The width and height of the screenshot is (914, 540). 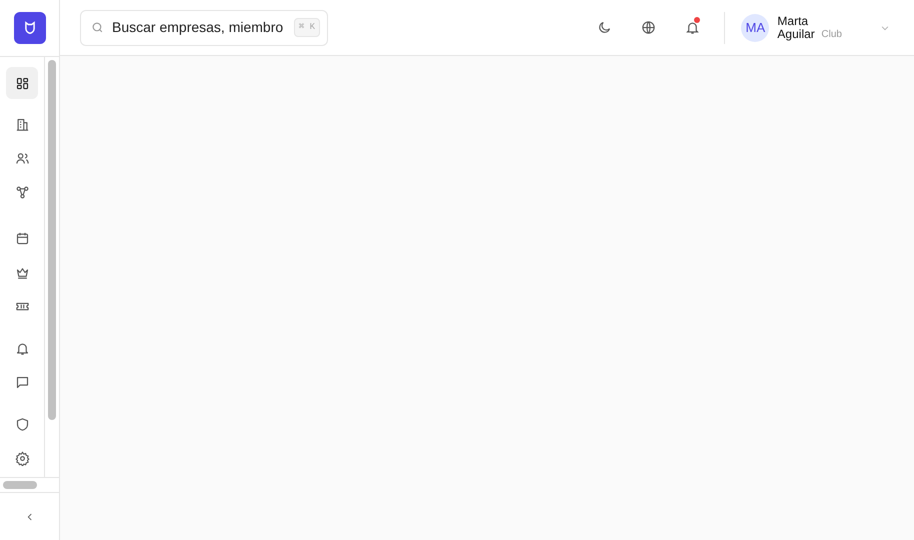 What do you see at coordinates (796, 27) in the screenshot?
I see `user-name: Marta Aguilar` at bounding box center [796, 27].